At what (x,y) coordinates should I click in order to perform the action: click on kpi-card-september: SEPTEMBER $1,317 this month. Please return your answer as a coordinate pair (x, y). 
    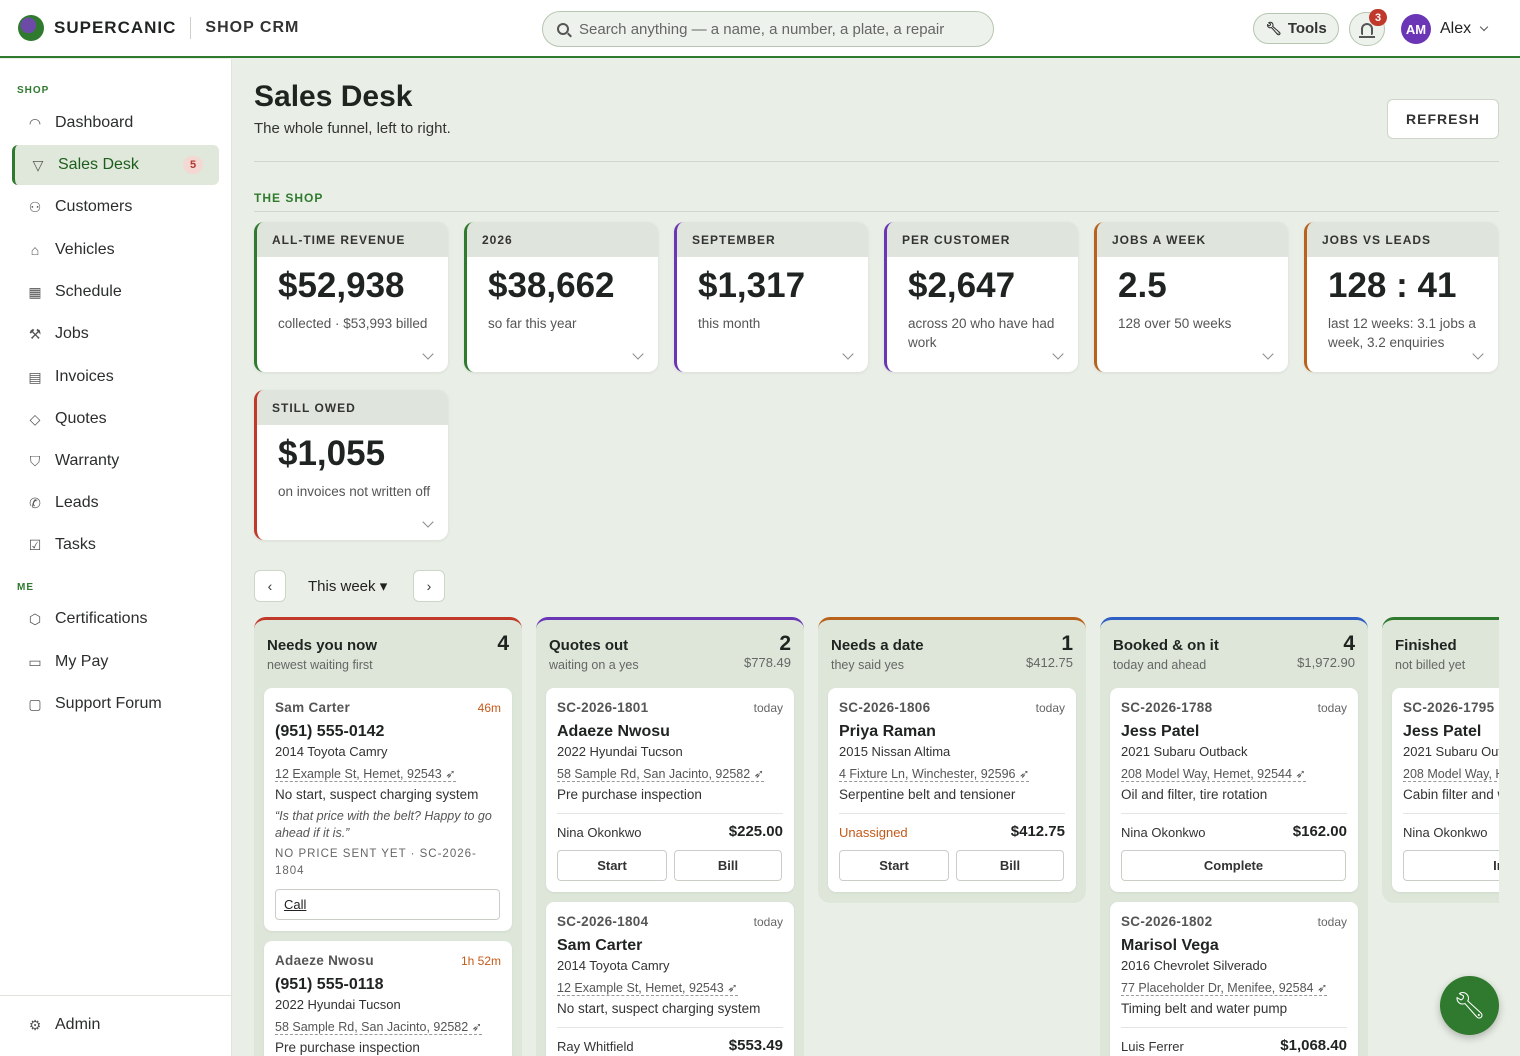
    Looking at the image, I should click on (771, 297).